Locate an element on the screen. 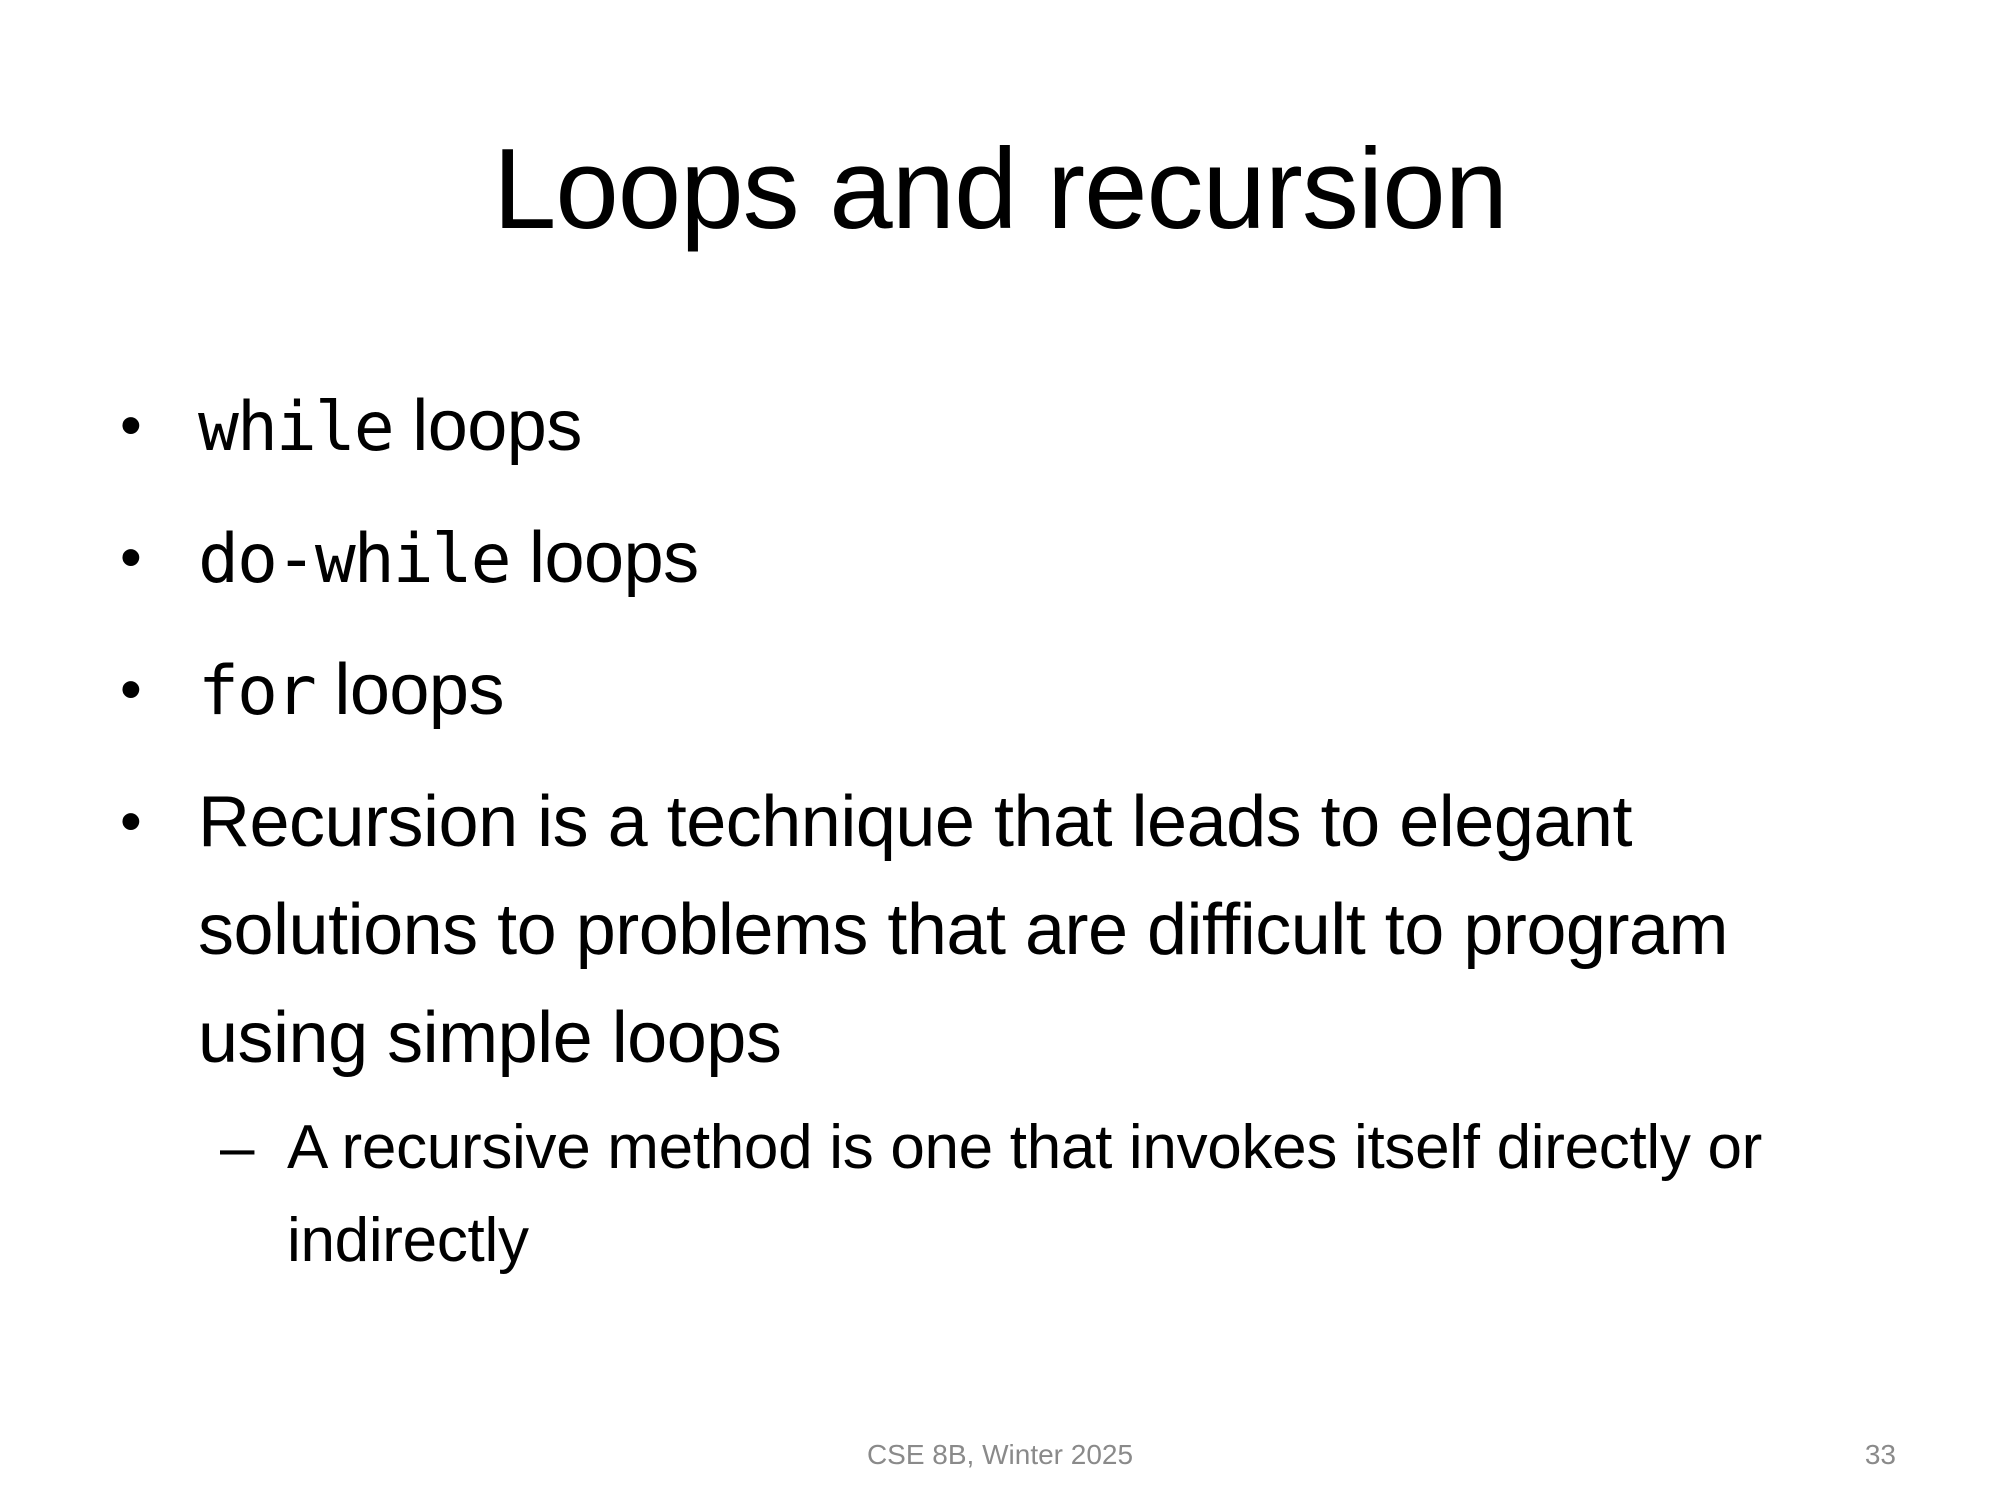 This screenshot has width=2000, height=1500. code-keyword-for: for is located at coordinates (257, 691).